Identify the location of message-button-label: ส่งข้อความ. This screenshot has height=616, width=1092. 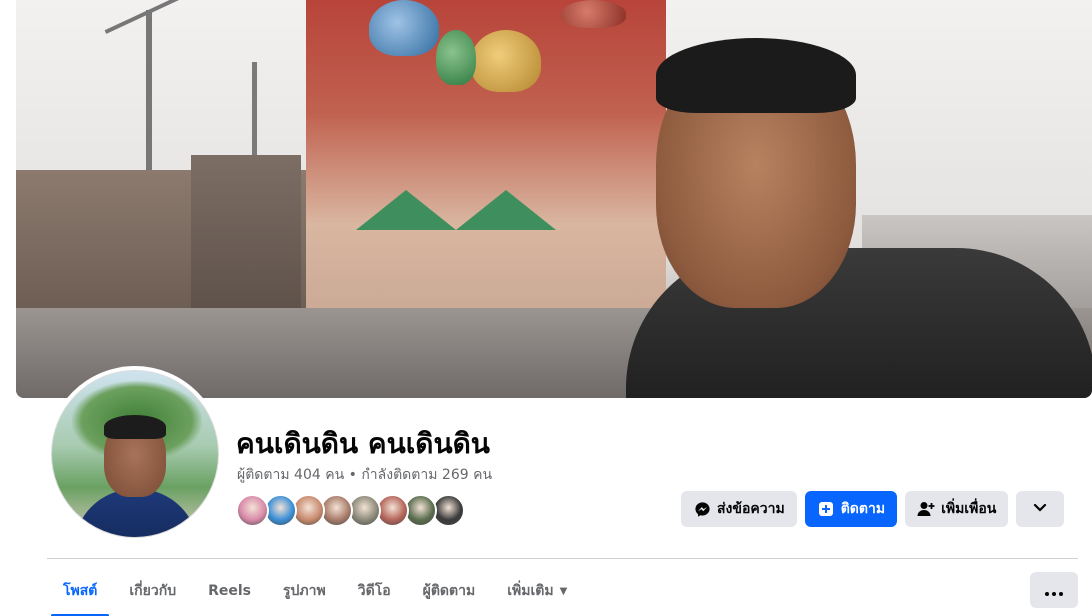
(751, 509).